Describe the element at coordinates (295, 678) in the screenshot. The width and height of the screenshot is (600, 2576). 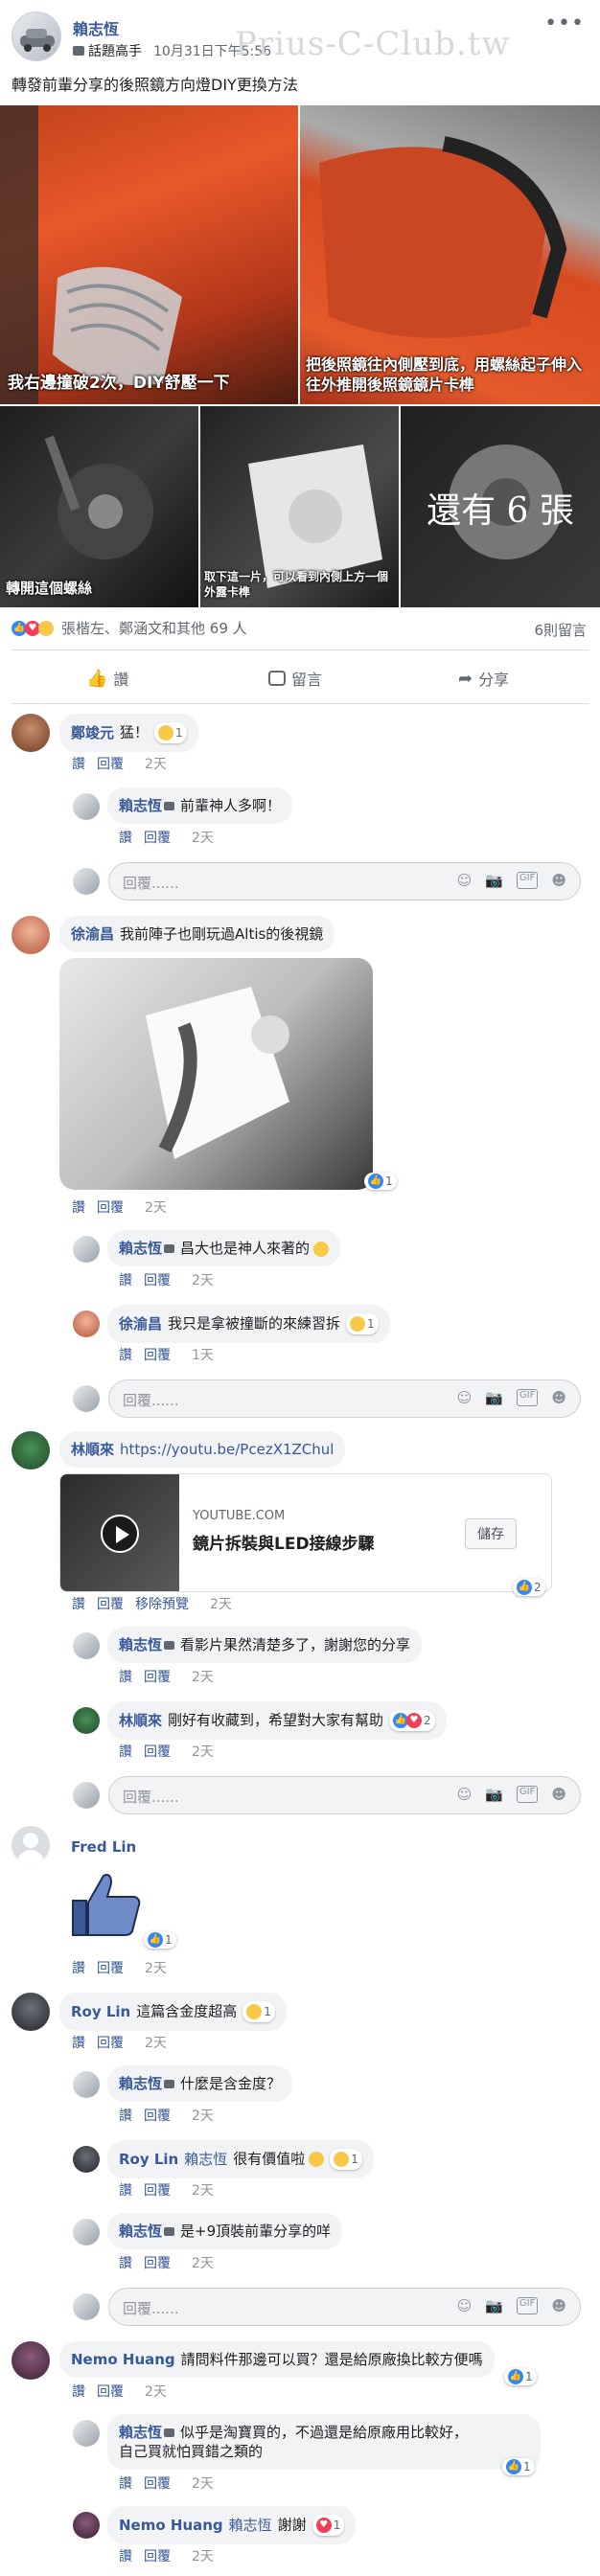
I see `comment-action-button: 留言` at that location.